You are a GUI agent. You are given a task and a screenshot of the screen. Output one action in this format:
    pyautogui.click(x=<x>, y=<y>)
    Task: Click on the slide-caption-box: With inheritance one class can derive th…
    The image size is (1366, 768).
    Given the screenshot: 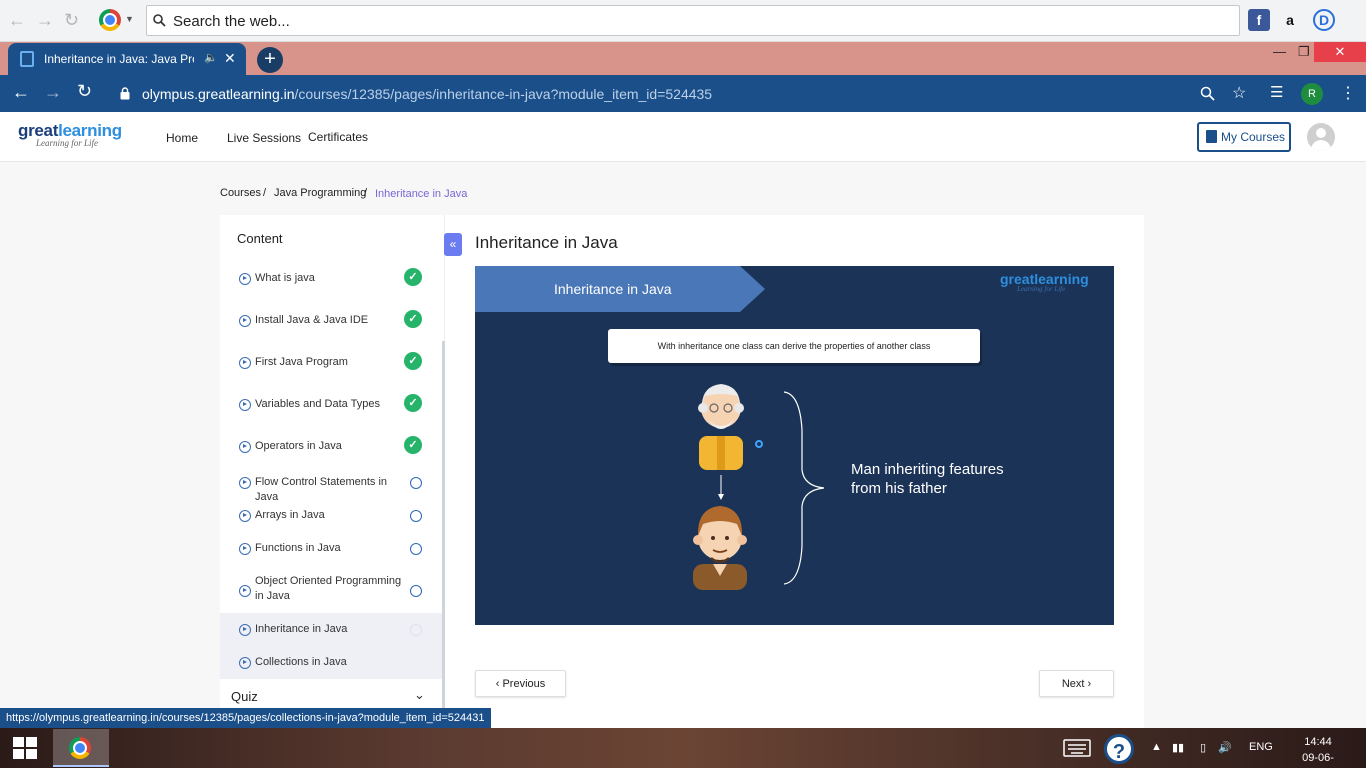 What is the action you would take?
    pyautogui.click(x=794, y=346)
    